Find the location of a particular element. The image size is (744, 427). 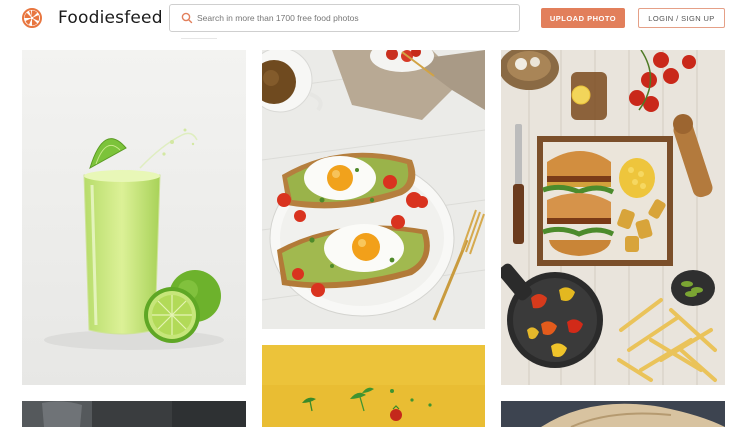

wrap-dark-photo is located at coordinates (613, 414).